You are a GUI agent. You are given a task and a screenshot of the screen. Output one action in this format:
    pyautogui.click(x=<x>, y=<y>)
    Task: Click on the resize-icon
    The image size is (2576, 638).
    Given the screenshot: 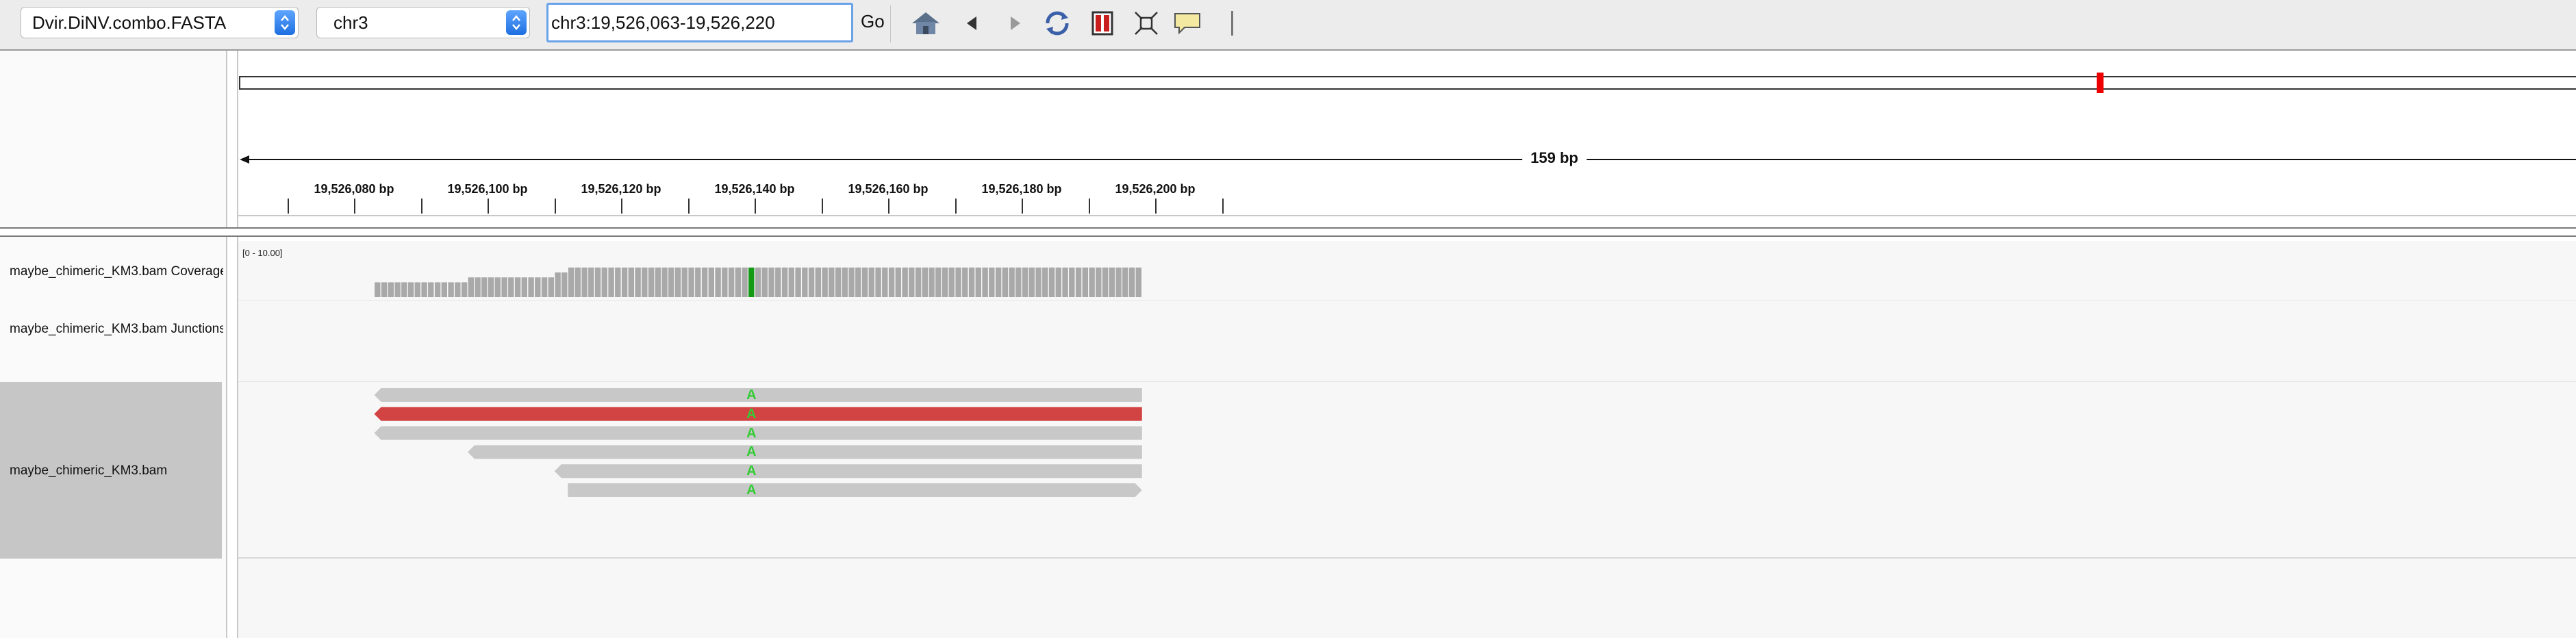 What is the action you would take?
    pyautogui.click(x=1146, y=23)
    